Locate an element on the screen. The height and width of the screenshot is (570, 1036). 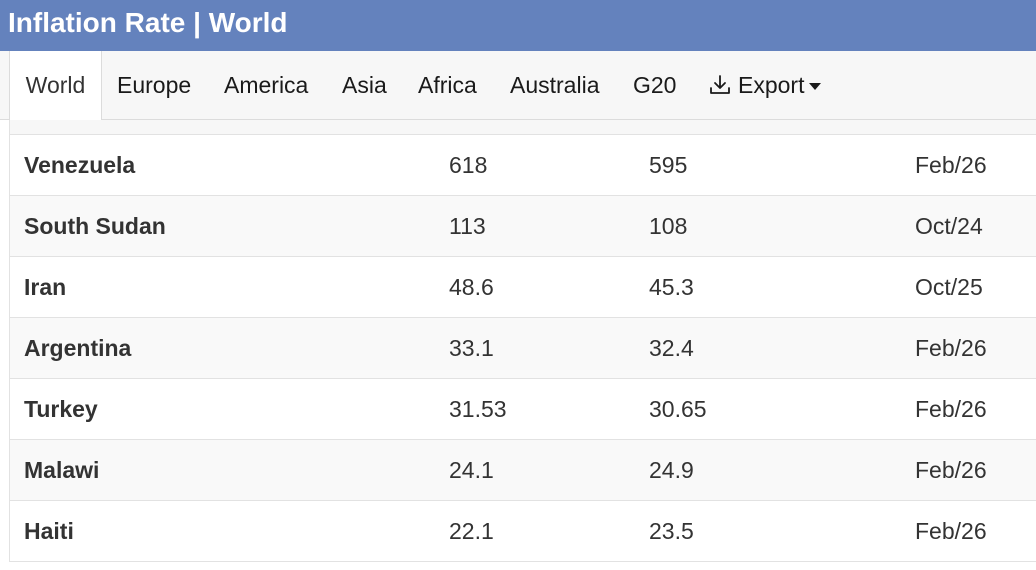
table-row: Venezuela 618 595 Feb/26 is located at coordinates (523, 165).